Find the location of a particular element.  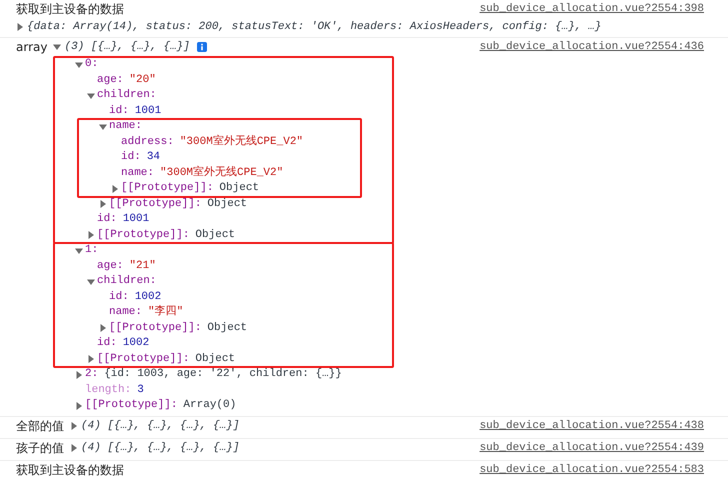

property-value: "21" is located at coordinates (142, 266).